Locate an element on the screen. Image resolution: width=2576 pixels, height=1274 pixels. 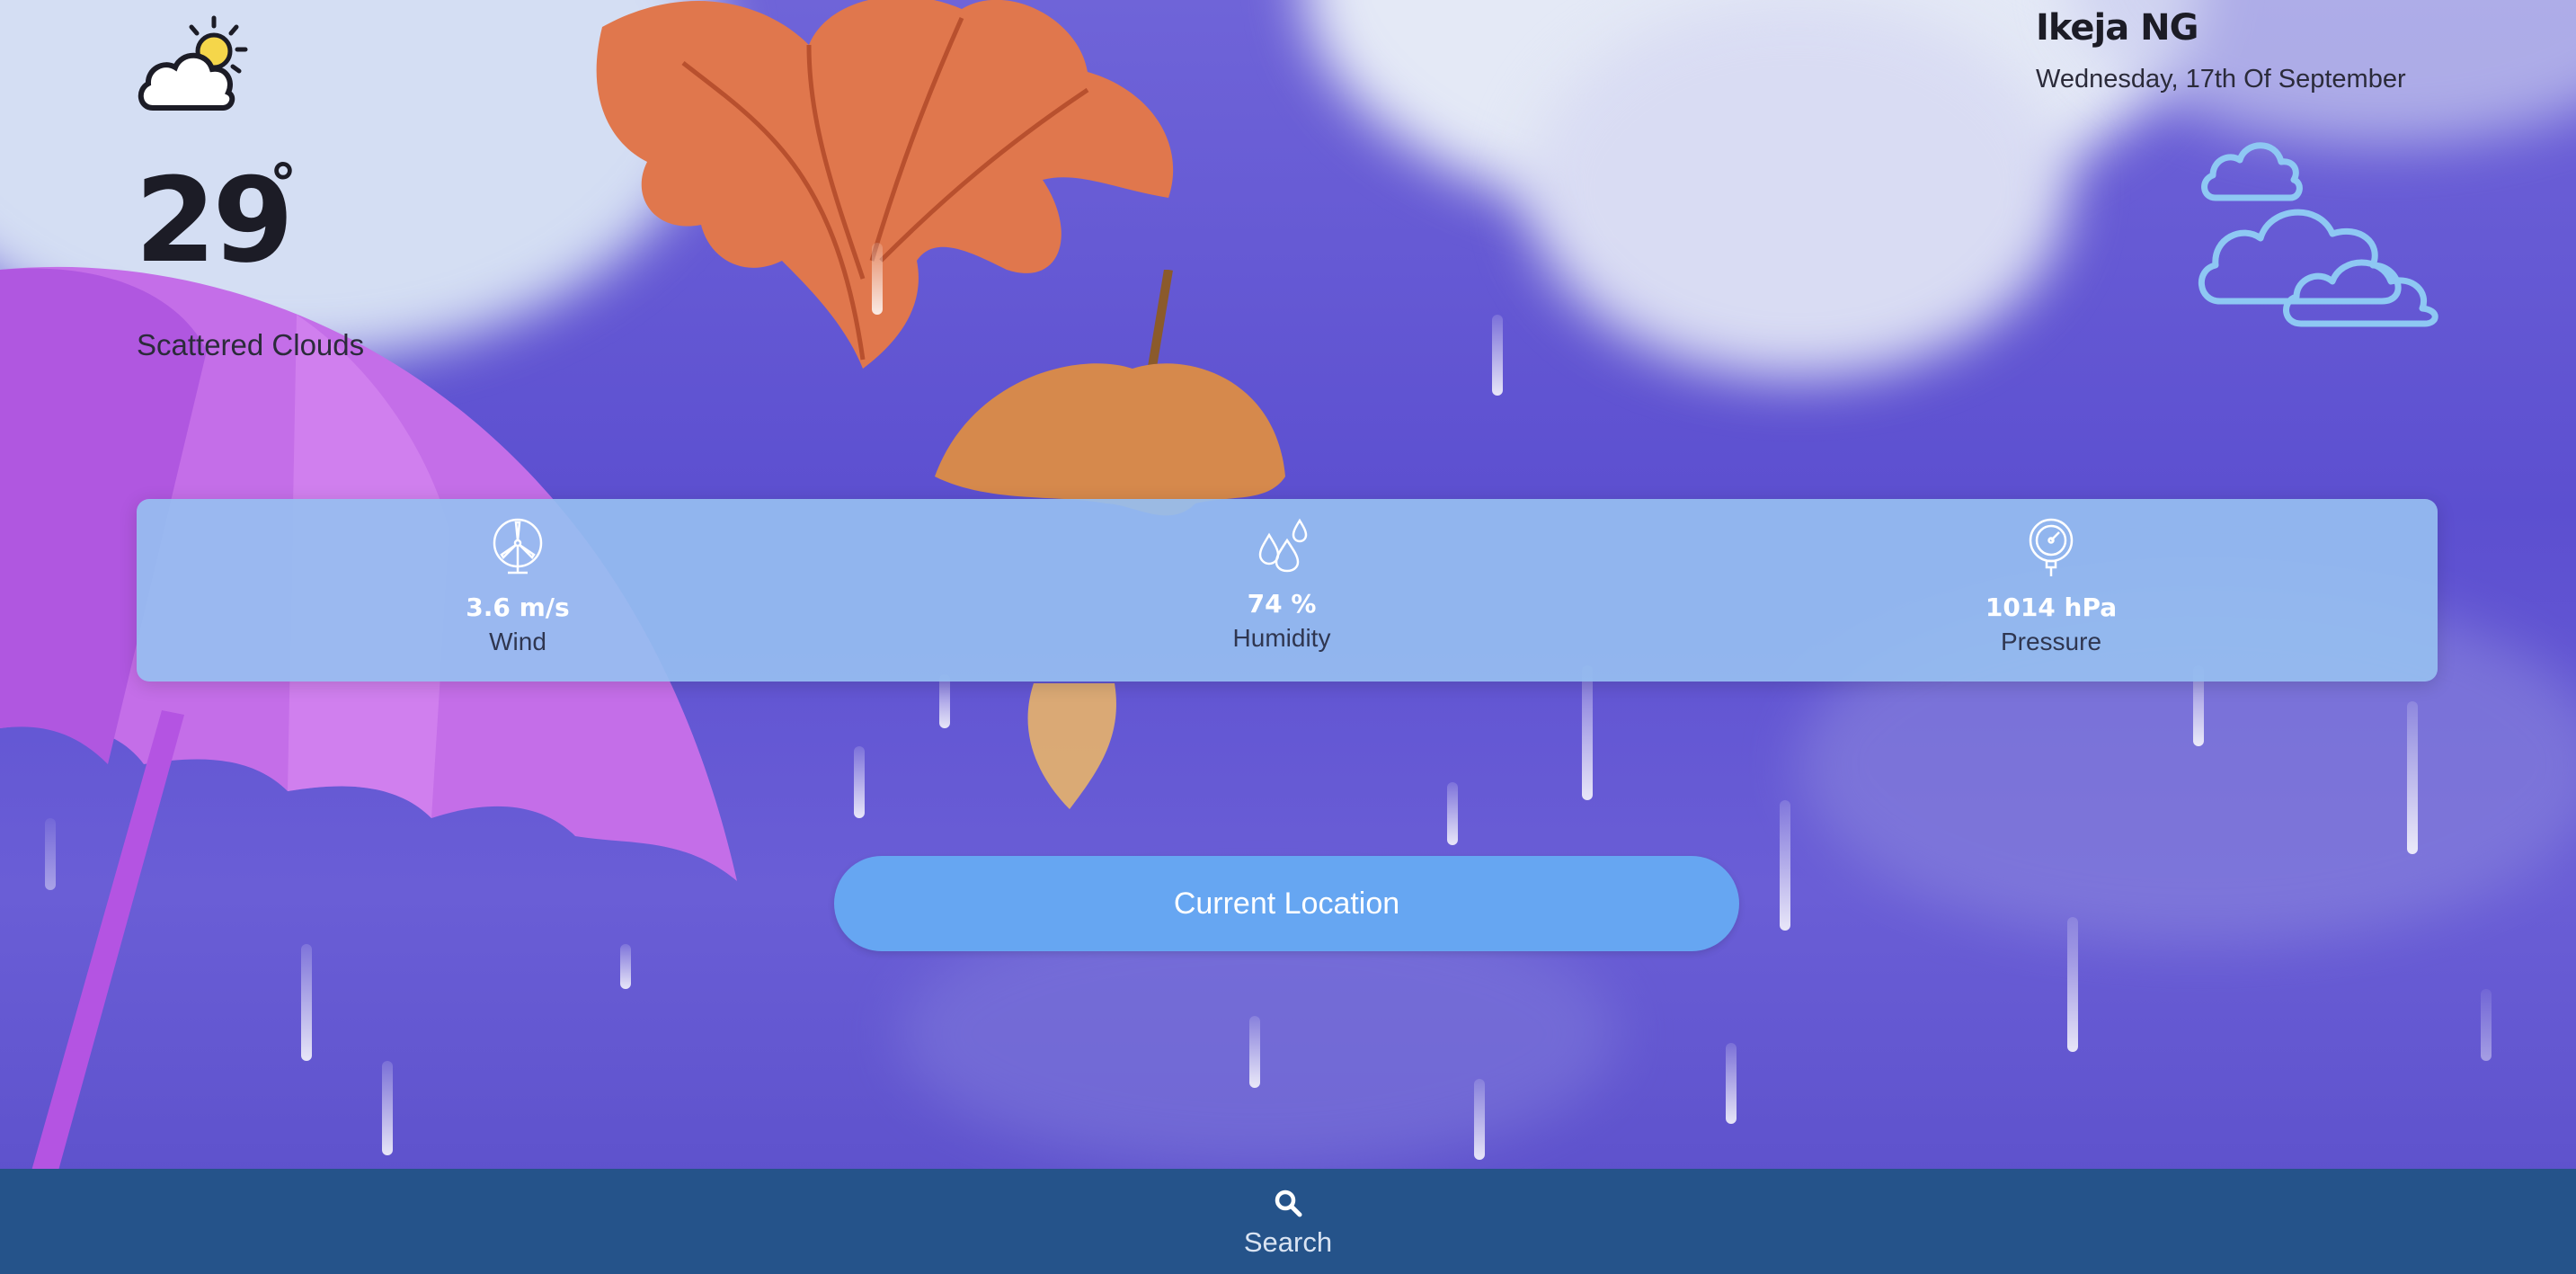
location-info: Ikeja NG Wednesday, 17th Of September is located at coordinates (2251, 47).